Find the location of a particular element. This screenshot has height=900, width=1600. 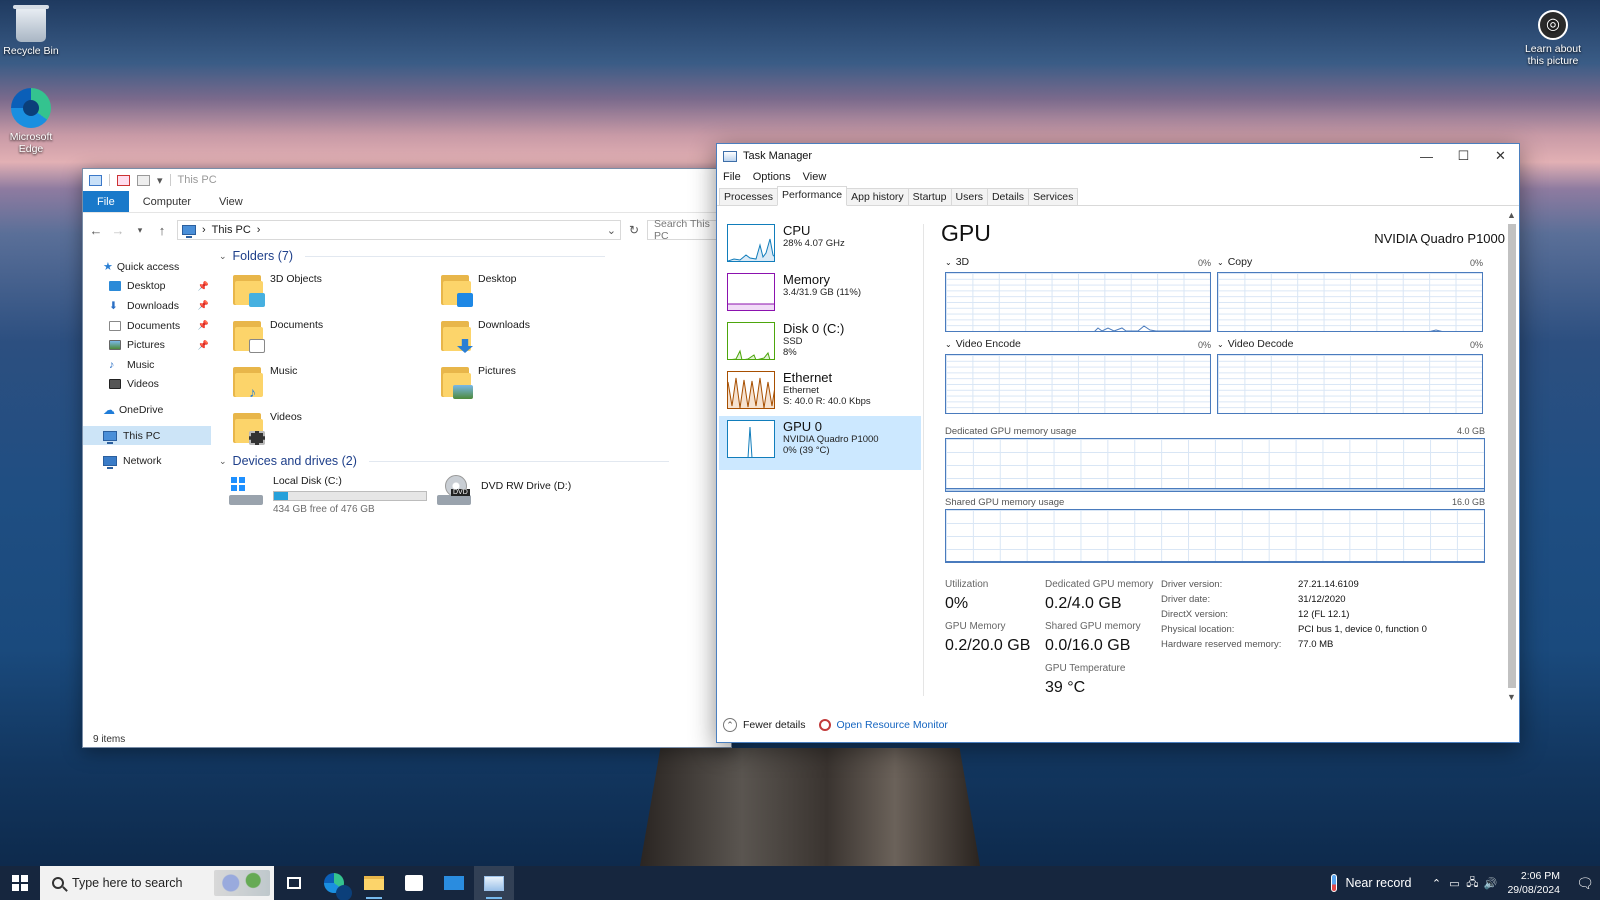

meet-now-icon: ▭ is located at coordinates (1454, 883).